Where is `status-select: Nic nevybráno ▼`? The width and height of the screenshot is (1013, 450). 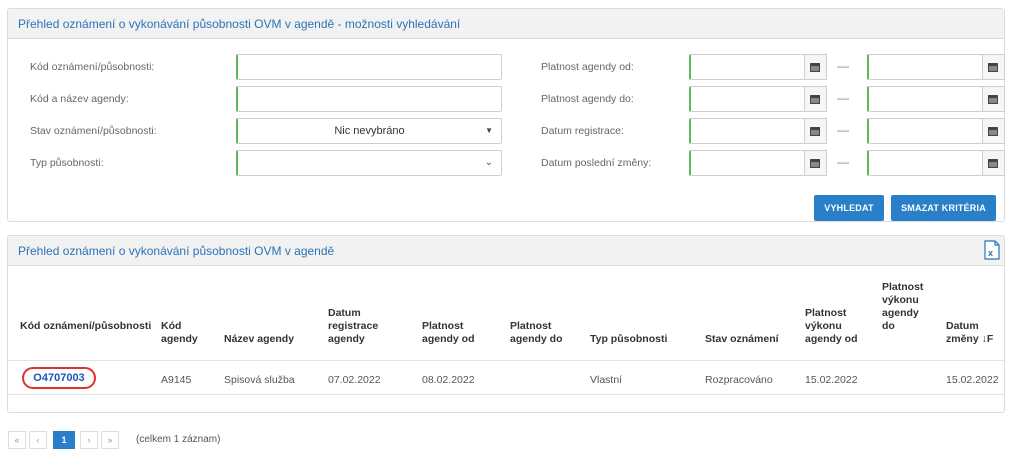
status-select: Nic nevybráno ▼ is located at coordinates (369, 131).